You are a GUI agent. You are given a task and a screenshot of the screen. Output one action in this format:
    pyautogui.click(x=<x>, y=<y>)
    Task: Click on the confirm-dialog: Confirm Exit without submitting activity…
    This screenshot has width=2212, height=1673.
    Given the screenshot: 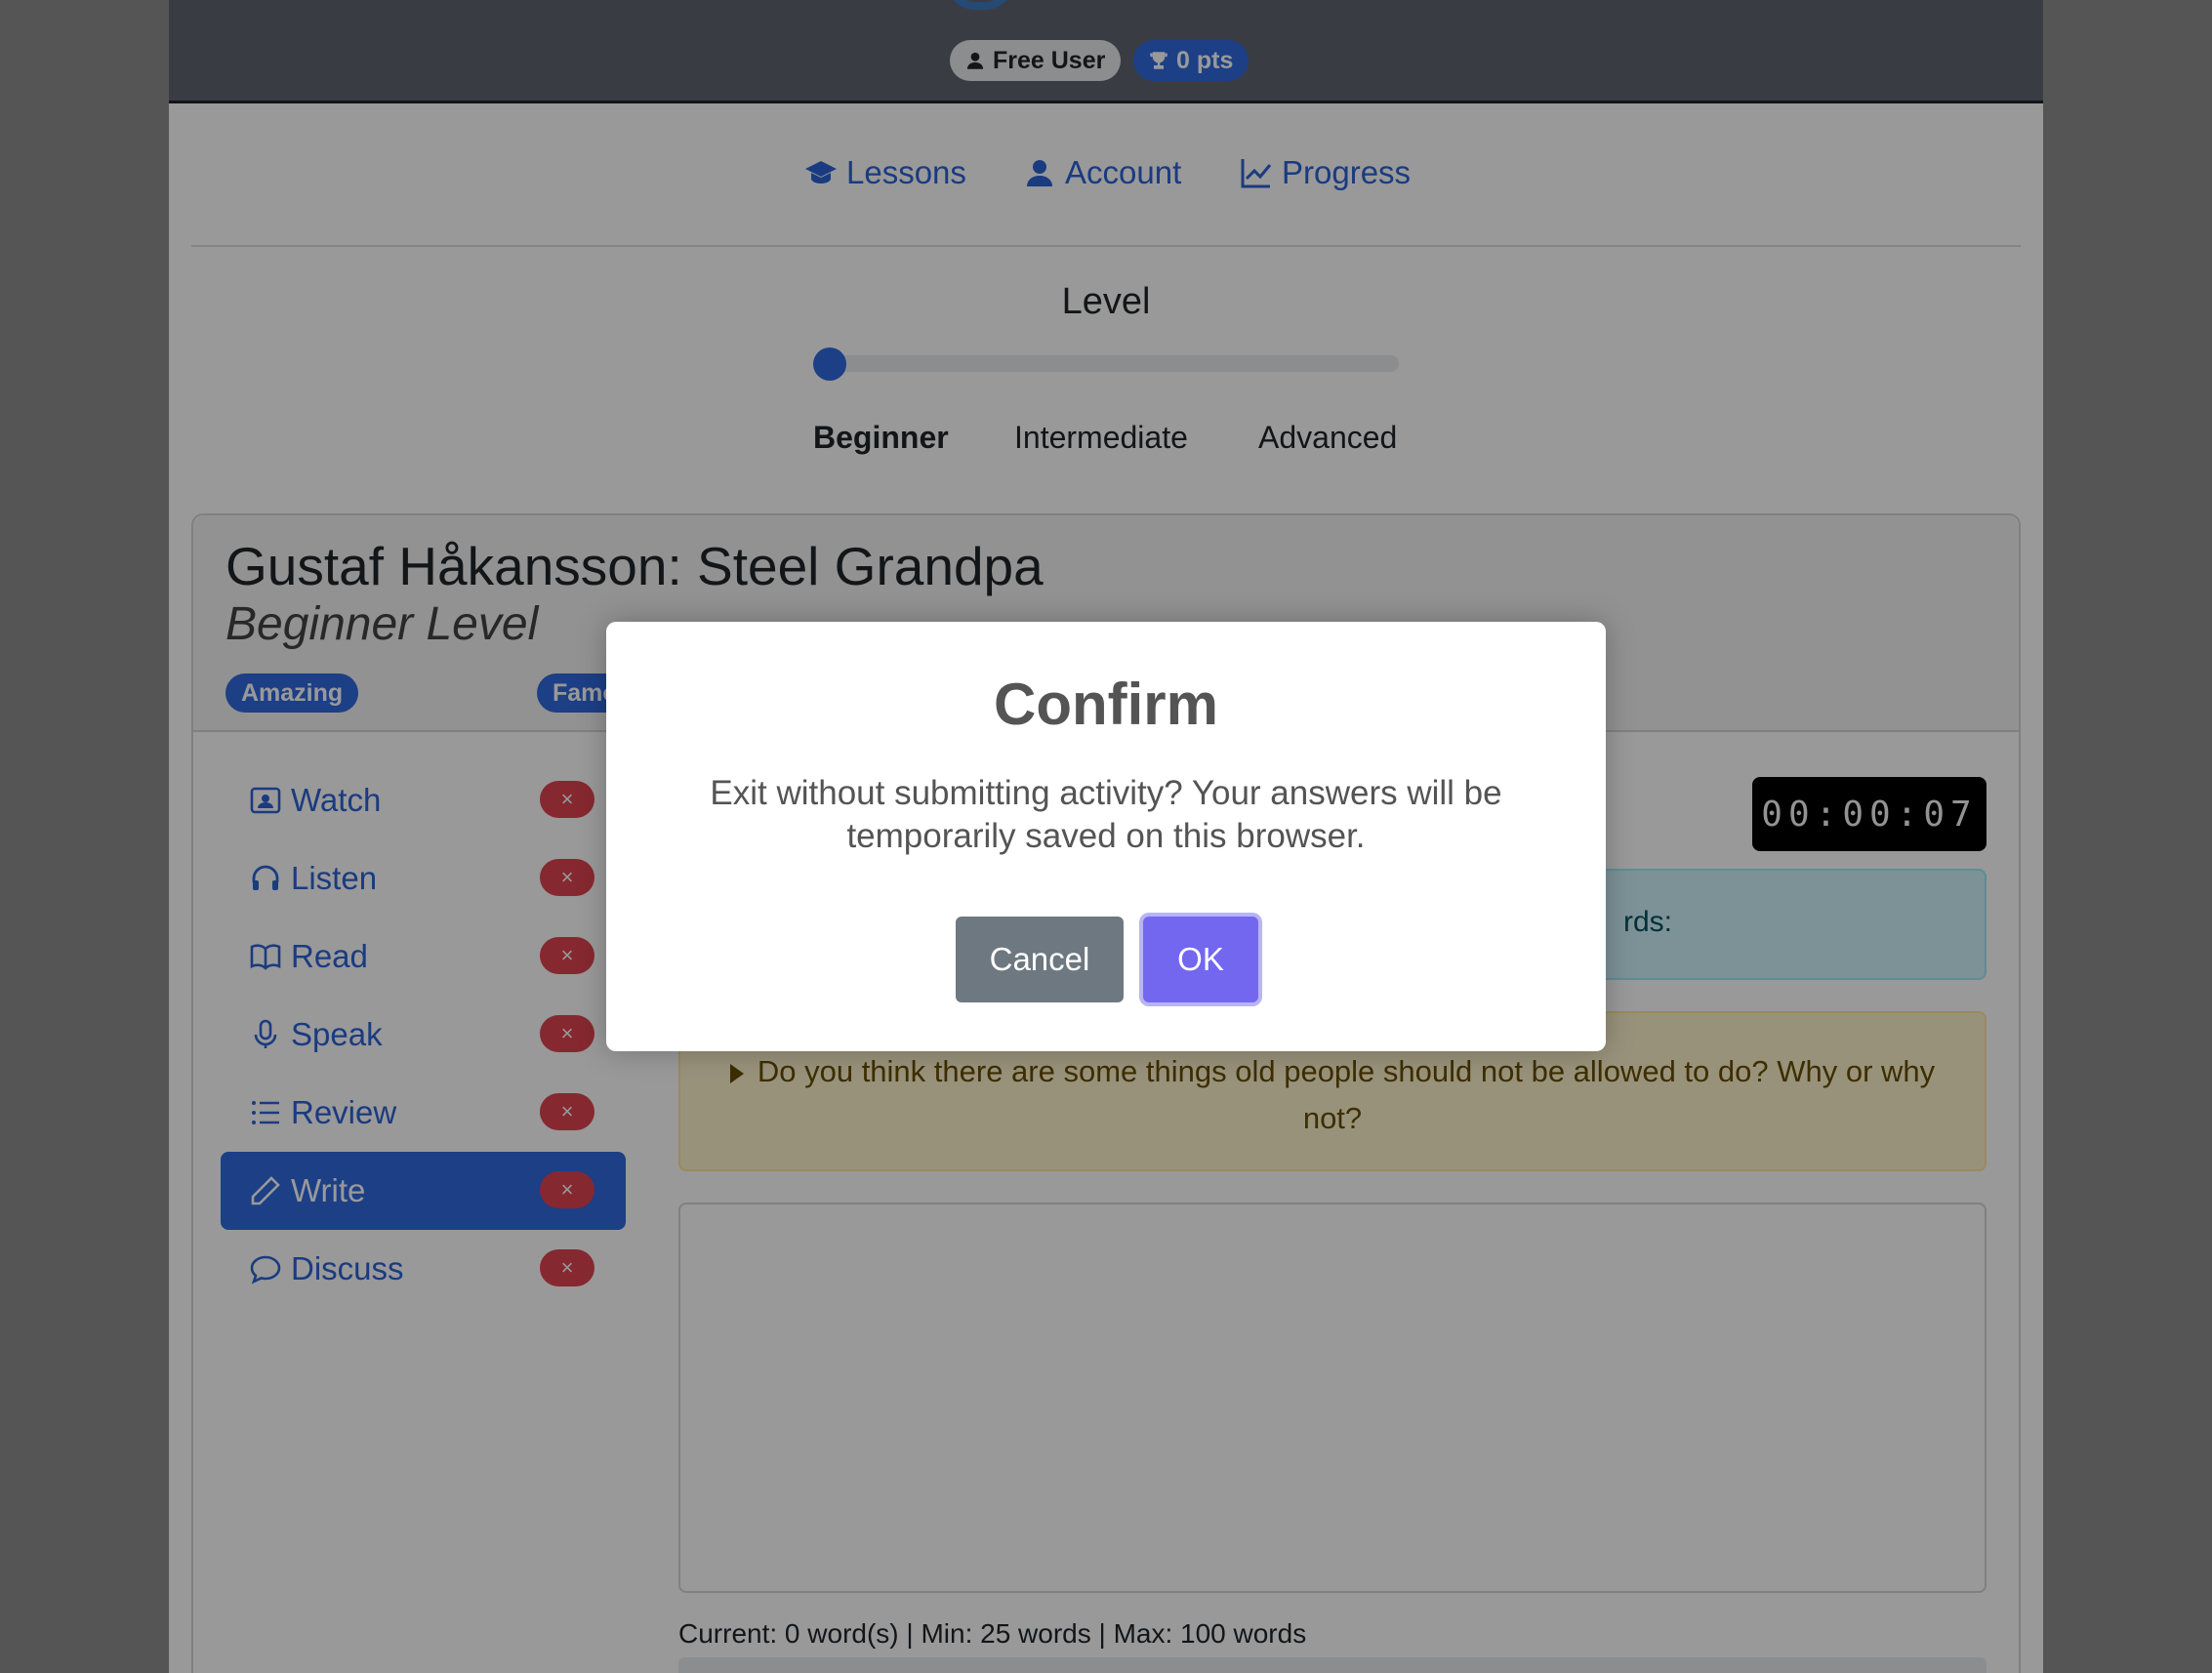 What is the action you would take?
    pyautogui.click(x=1106, y=836)
    